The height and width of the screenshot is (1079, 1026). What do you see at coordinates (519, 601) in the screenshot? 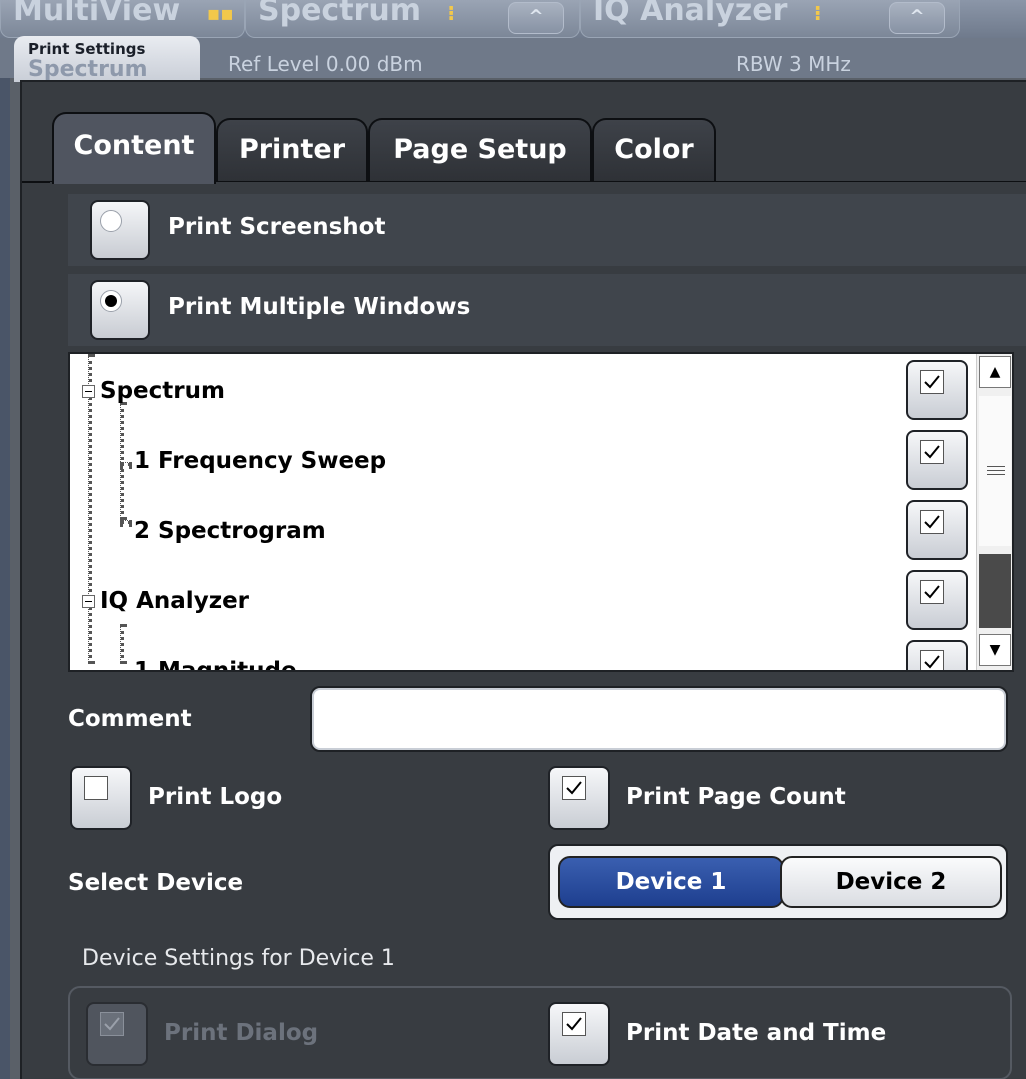
I see `tree-item-iq-analyzer: IQ Analyzer` at bounding box center [519, 601].